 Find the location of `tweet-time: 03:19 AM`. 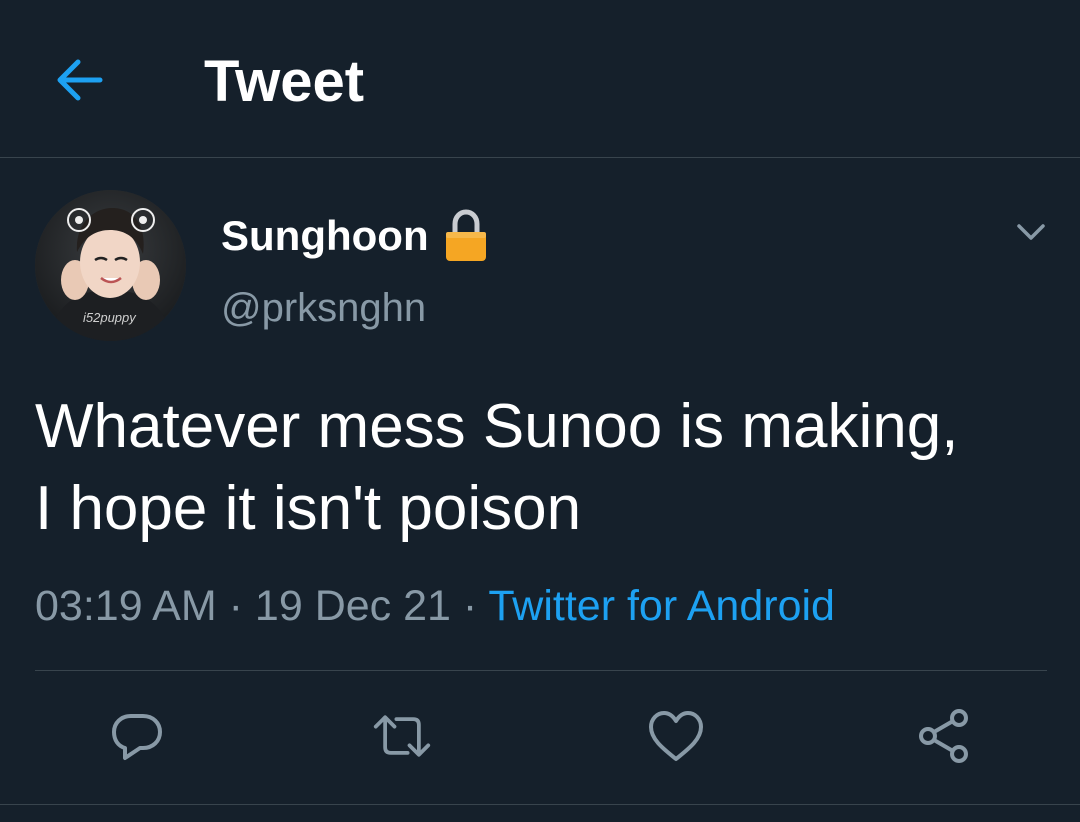

tweet-time: 03:19 AM is located at coordinates (126, 606).